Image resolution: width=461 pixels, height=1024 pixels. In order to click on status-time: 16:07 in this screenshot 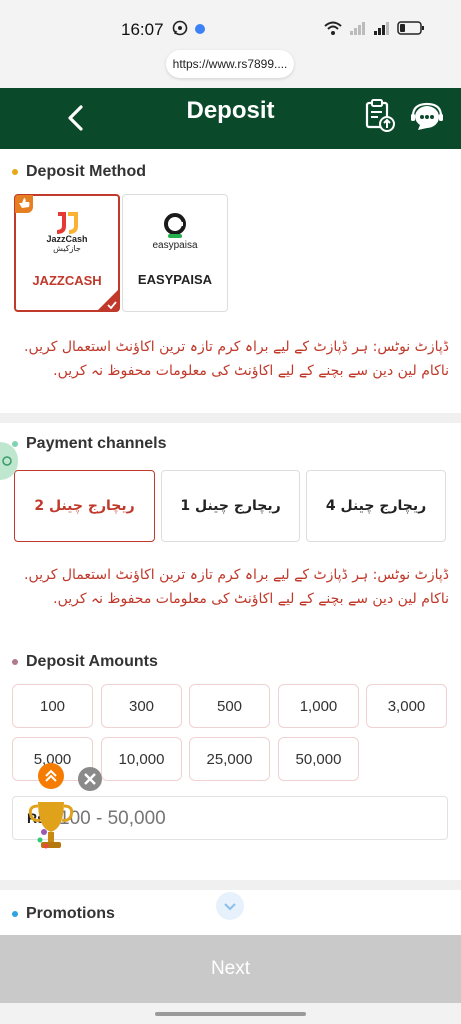, I will do `click(142, 29)`.